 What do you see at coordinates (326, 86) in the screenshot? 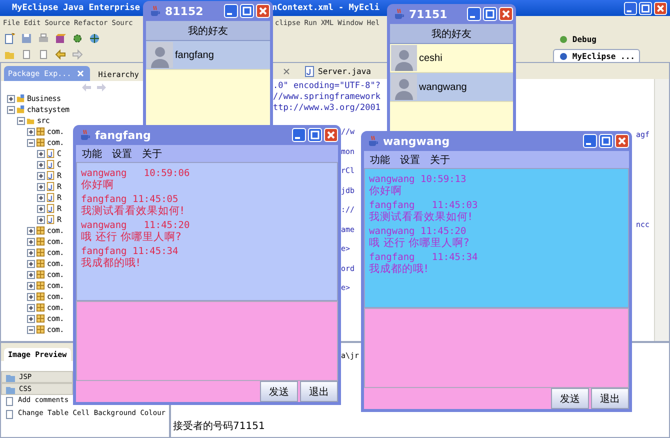
I see `code-line: .0" encoding="UTF-8"?` at bounding box center [326, 86].